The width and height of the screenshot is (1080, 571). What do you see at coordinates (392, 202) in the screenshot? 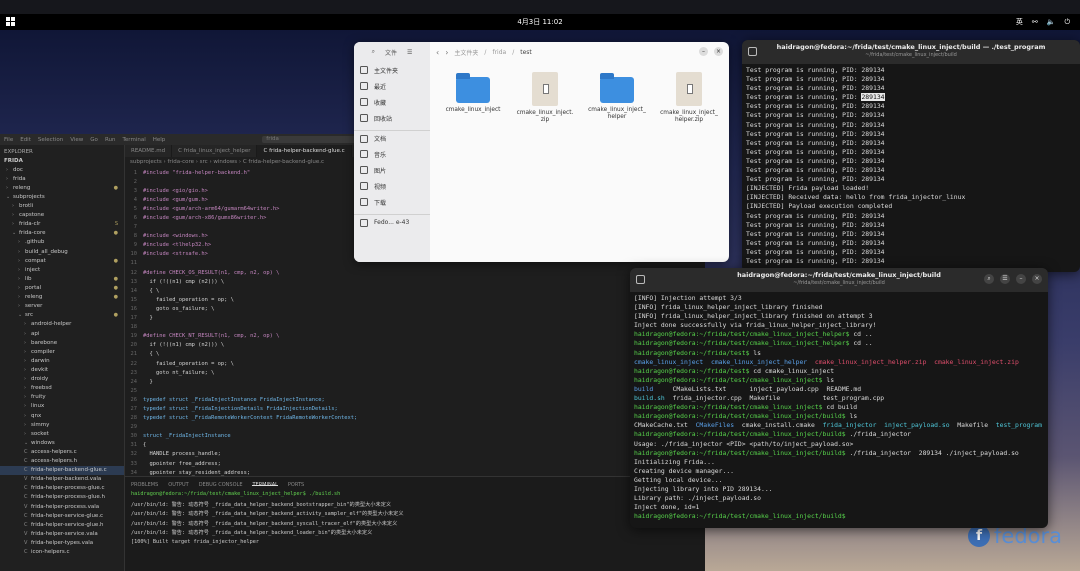
I see `files-nav-item: 下载` at bounding box center [392, 202].